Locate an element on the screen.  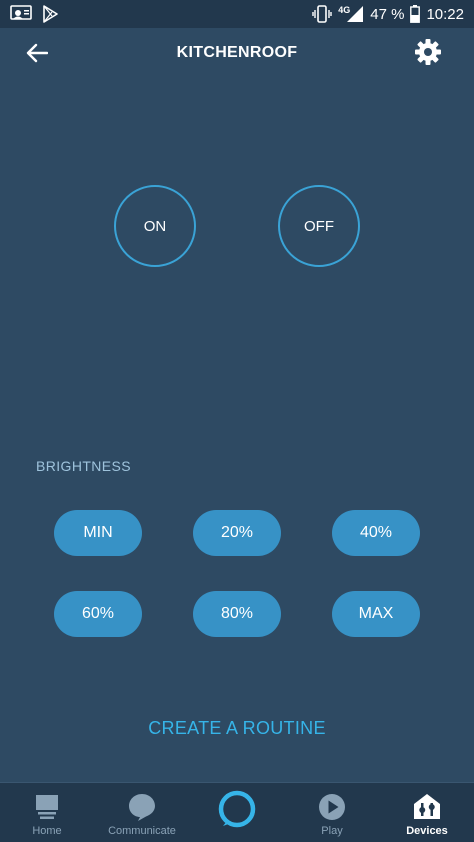
brightness-option-label: 80% is located at coordinates (237, 613).